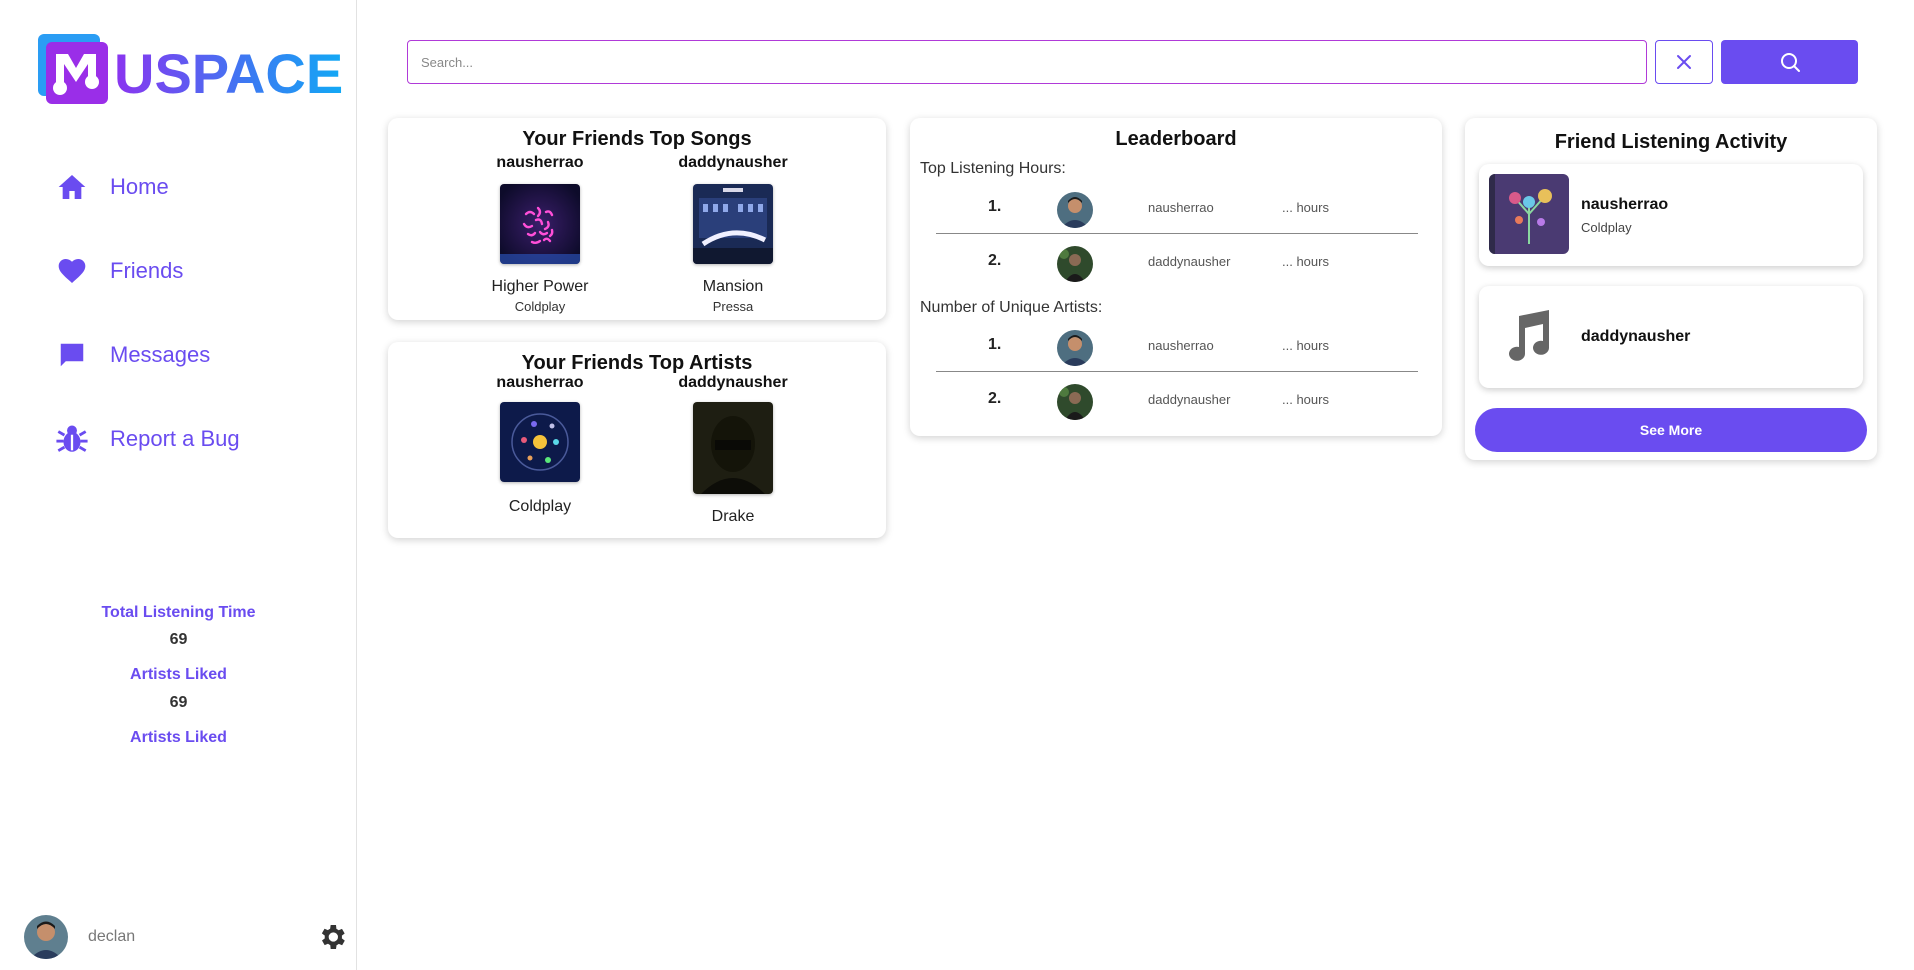 This screenshot has width=1914, height=970. I want to click on top-song-entry: daddynausher Mansion Pressa, so click(733, 234).